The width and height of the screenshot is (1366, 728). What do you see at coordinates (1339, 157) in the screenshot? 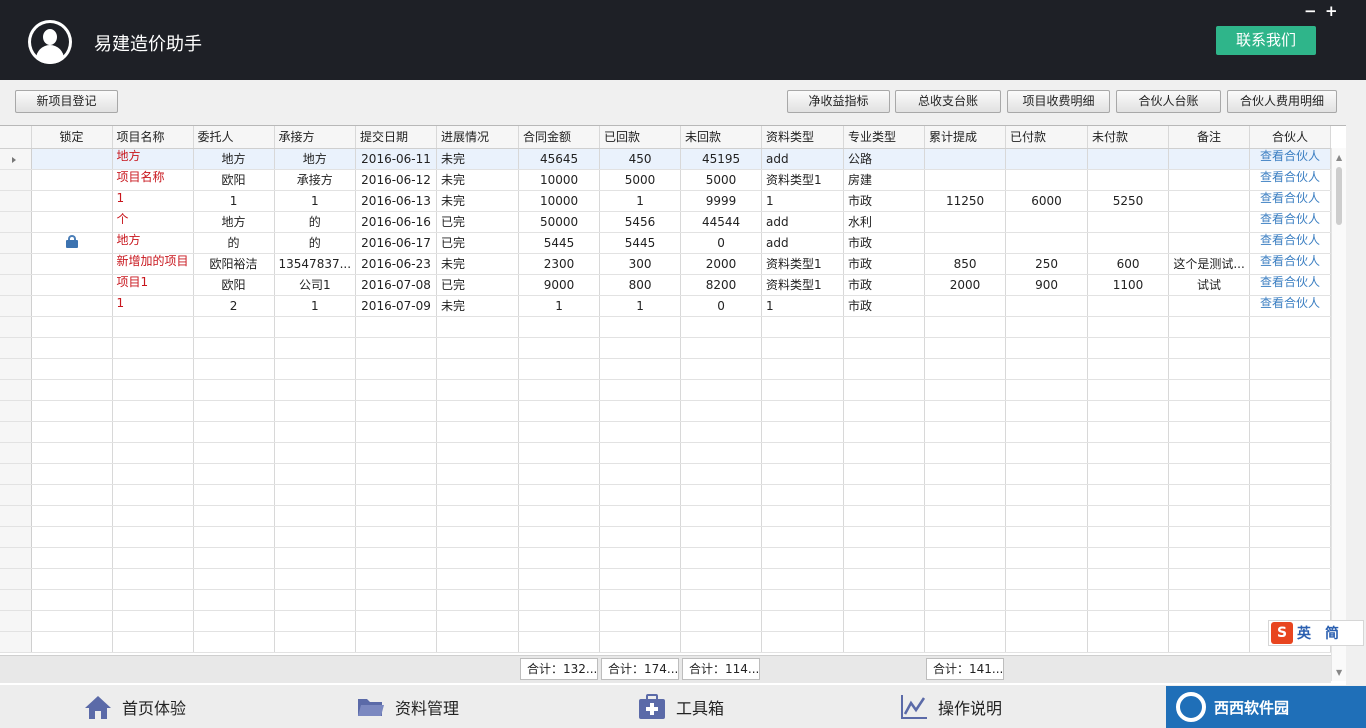
I see `scroll-up-icon: ▲` at bounding box center [1339, 157].